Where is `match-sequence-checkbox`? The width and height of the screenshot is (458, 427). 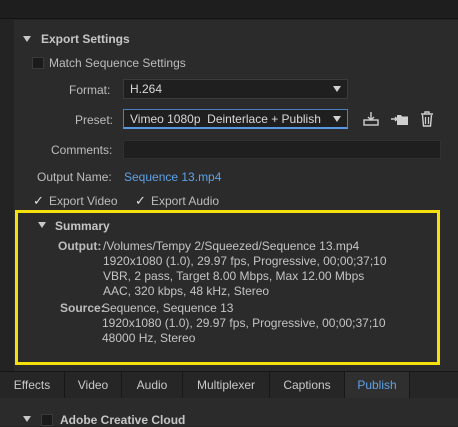
match-sequence-checkbox is located at coordinates (38, 63).